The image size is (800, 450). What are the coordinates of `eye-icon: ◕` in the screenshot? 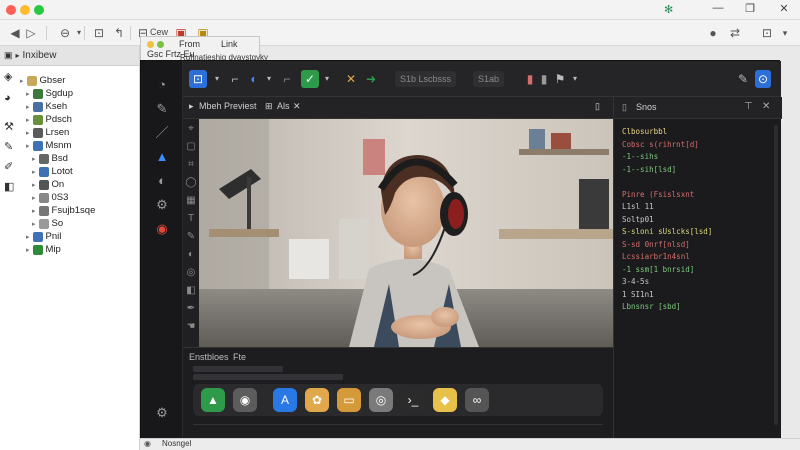 It's located at (7, 98).